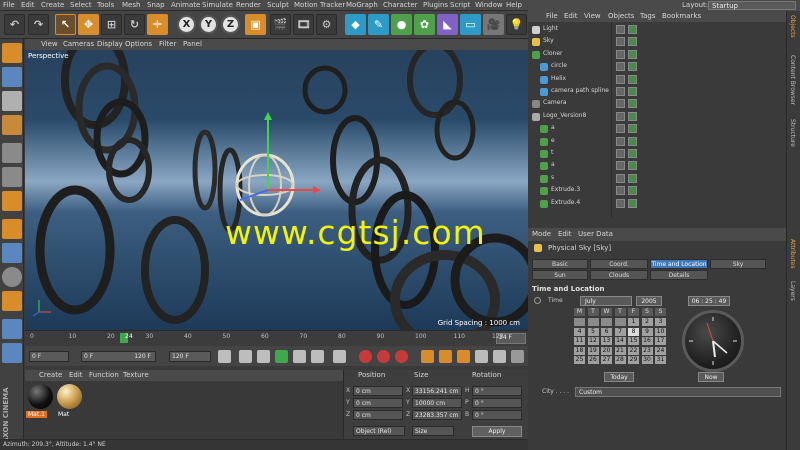 The height and width of the screenshot is (450, 800). What do you see at coordinates (571, 16) in the screenshot?
I see `object-menu-edit: Edit` at bounding box center [571, 16].